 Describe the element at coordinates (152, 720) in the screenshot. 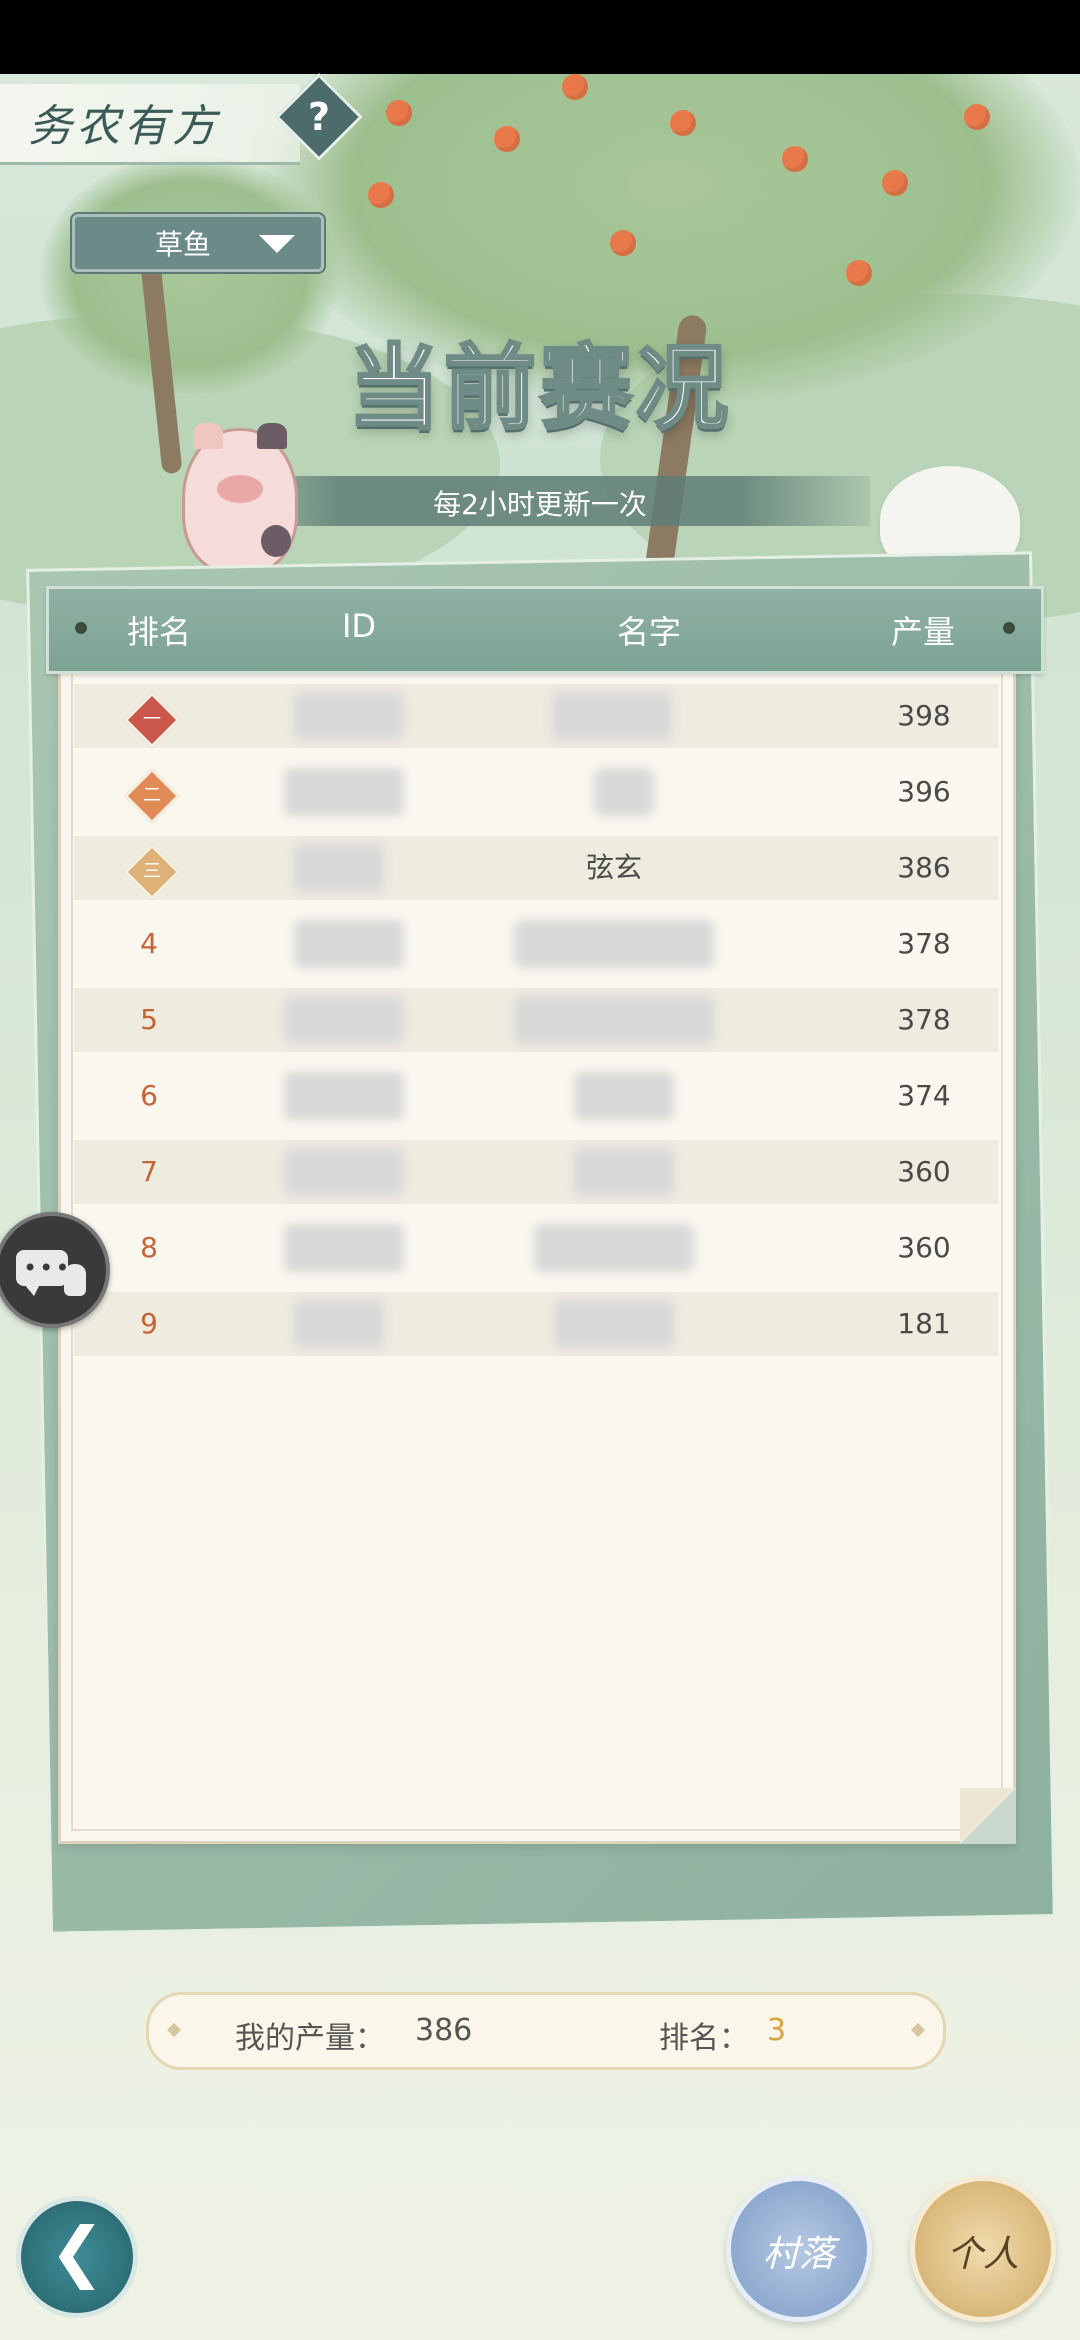

I see `rank-medal-icon: 一` at that location.